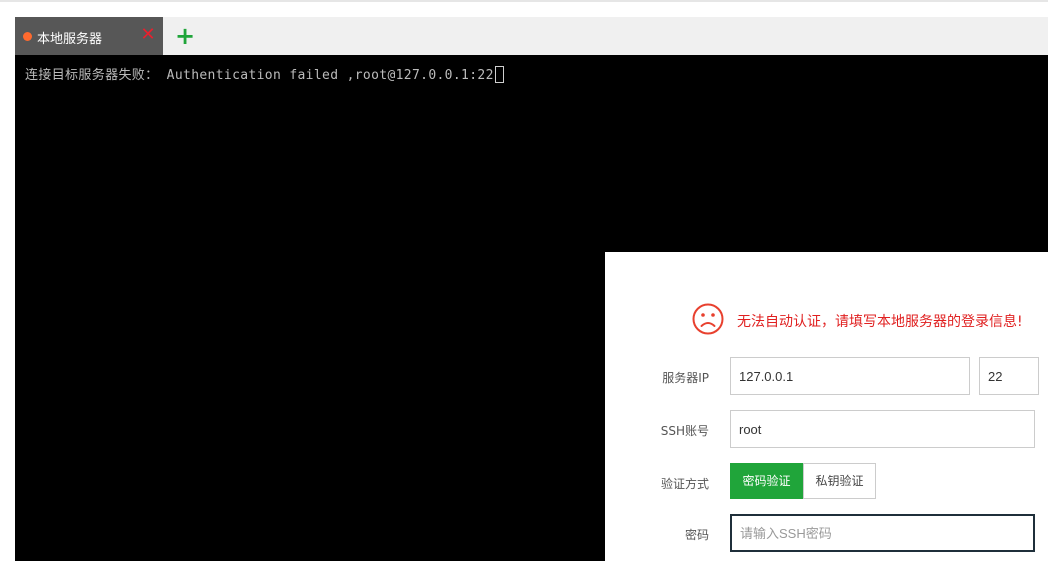  Describe the element at coordinates (70, 39) in the screenshot. I see `tab-label: 本地服务器` at that location.